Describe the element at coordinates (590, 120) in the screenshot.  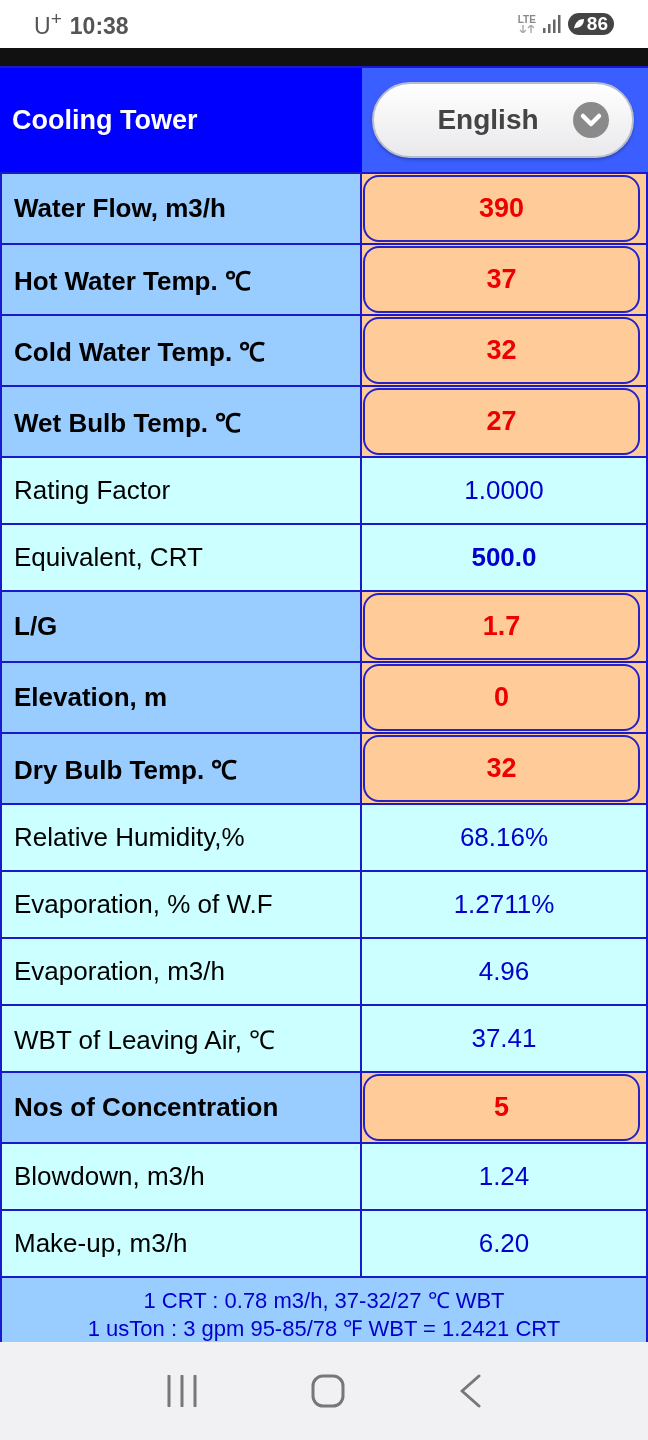
I see `chevron-down-icon` at that location.